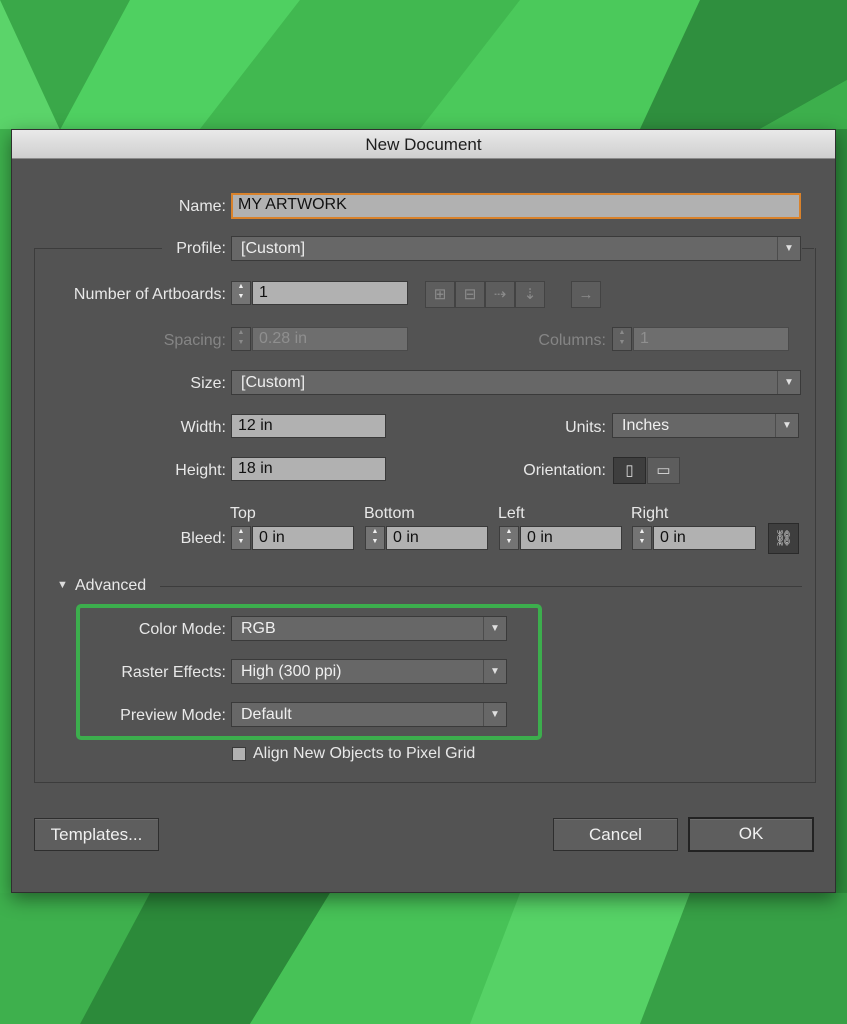 The height and width of the screenshot is (1024, 847). Describe the element at coordinates (808, 248) in the screenshot. I see `group-top-line-right` at that location.